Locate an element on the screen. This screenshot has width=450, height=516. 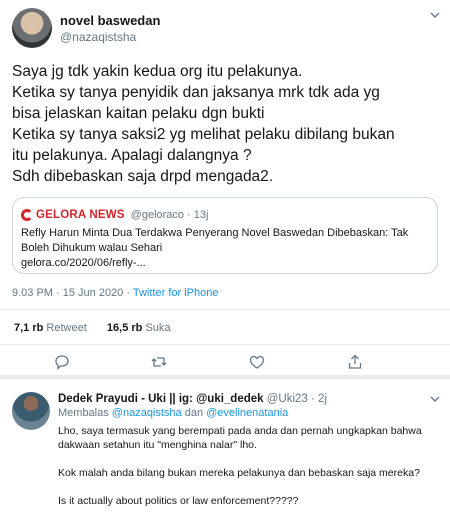
replying-prefix: Membalas is located at coordinates (85, 413).